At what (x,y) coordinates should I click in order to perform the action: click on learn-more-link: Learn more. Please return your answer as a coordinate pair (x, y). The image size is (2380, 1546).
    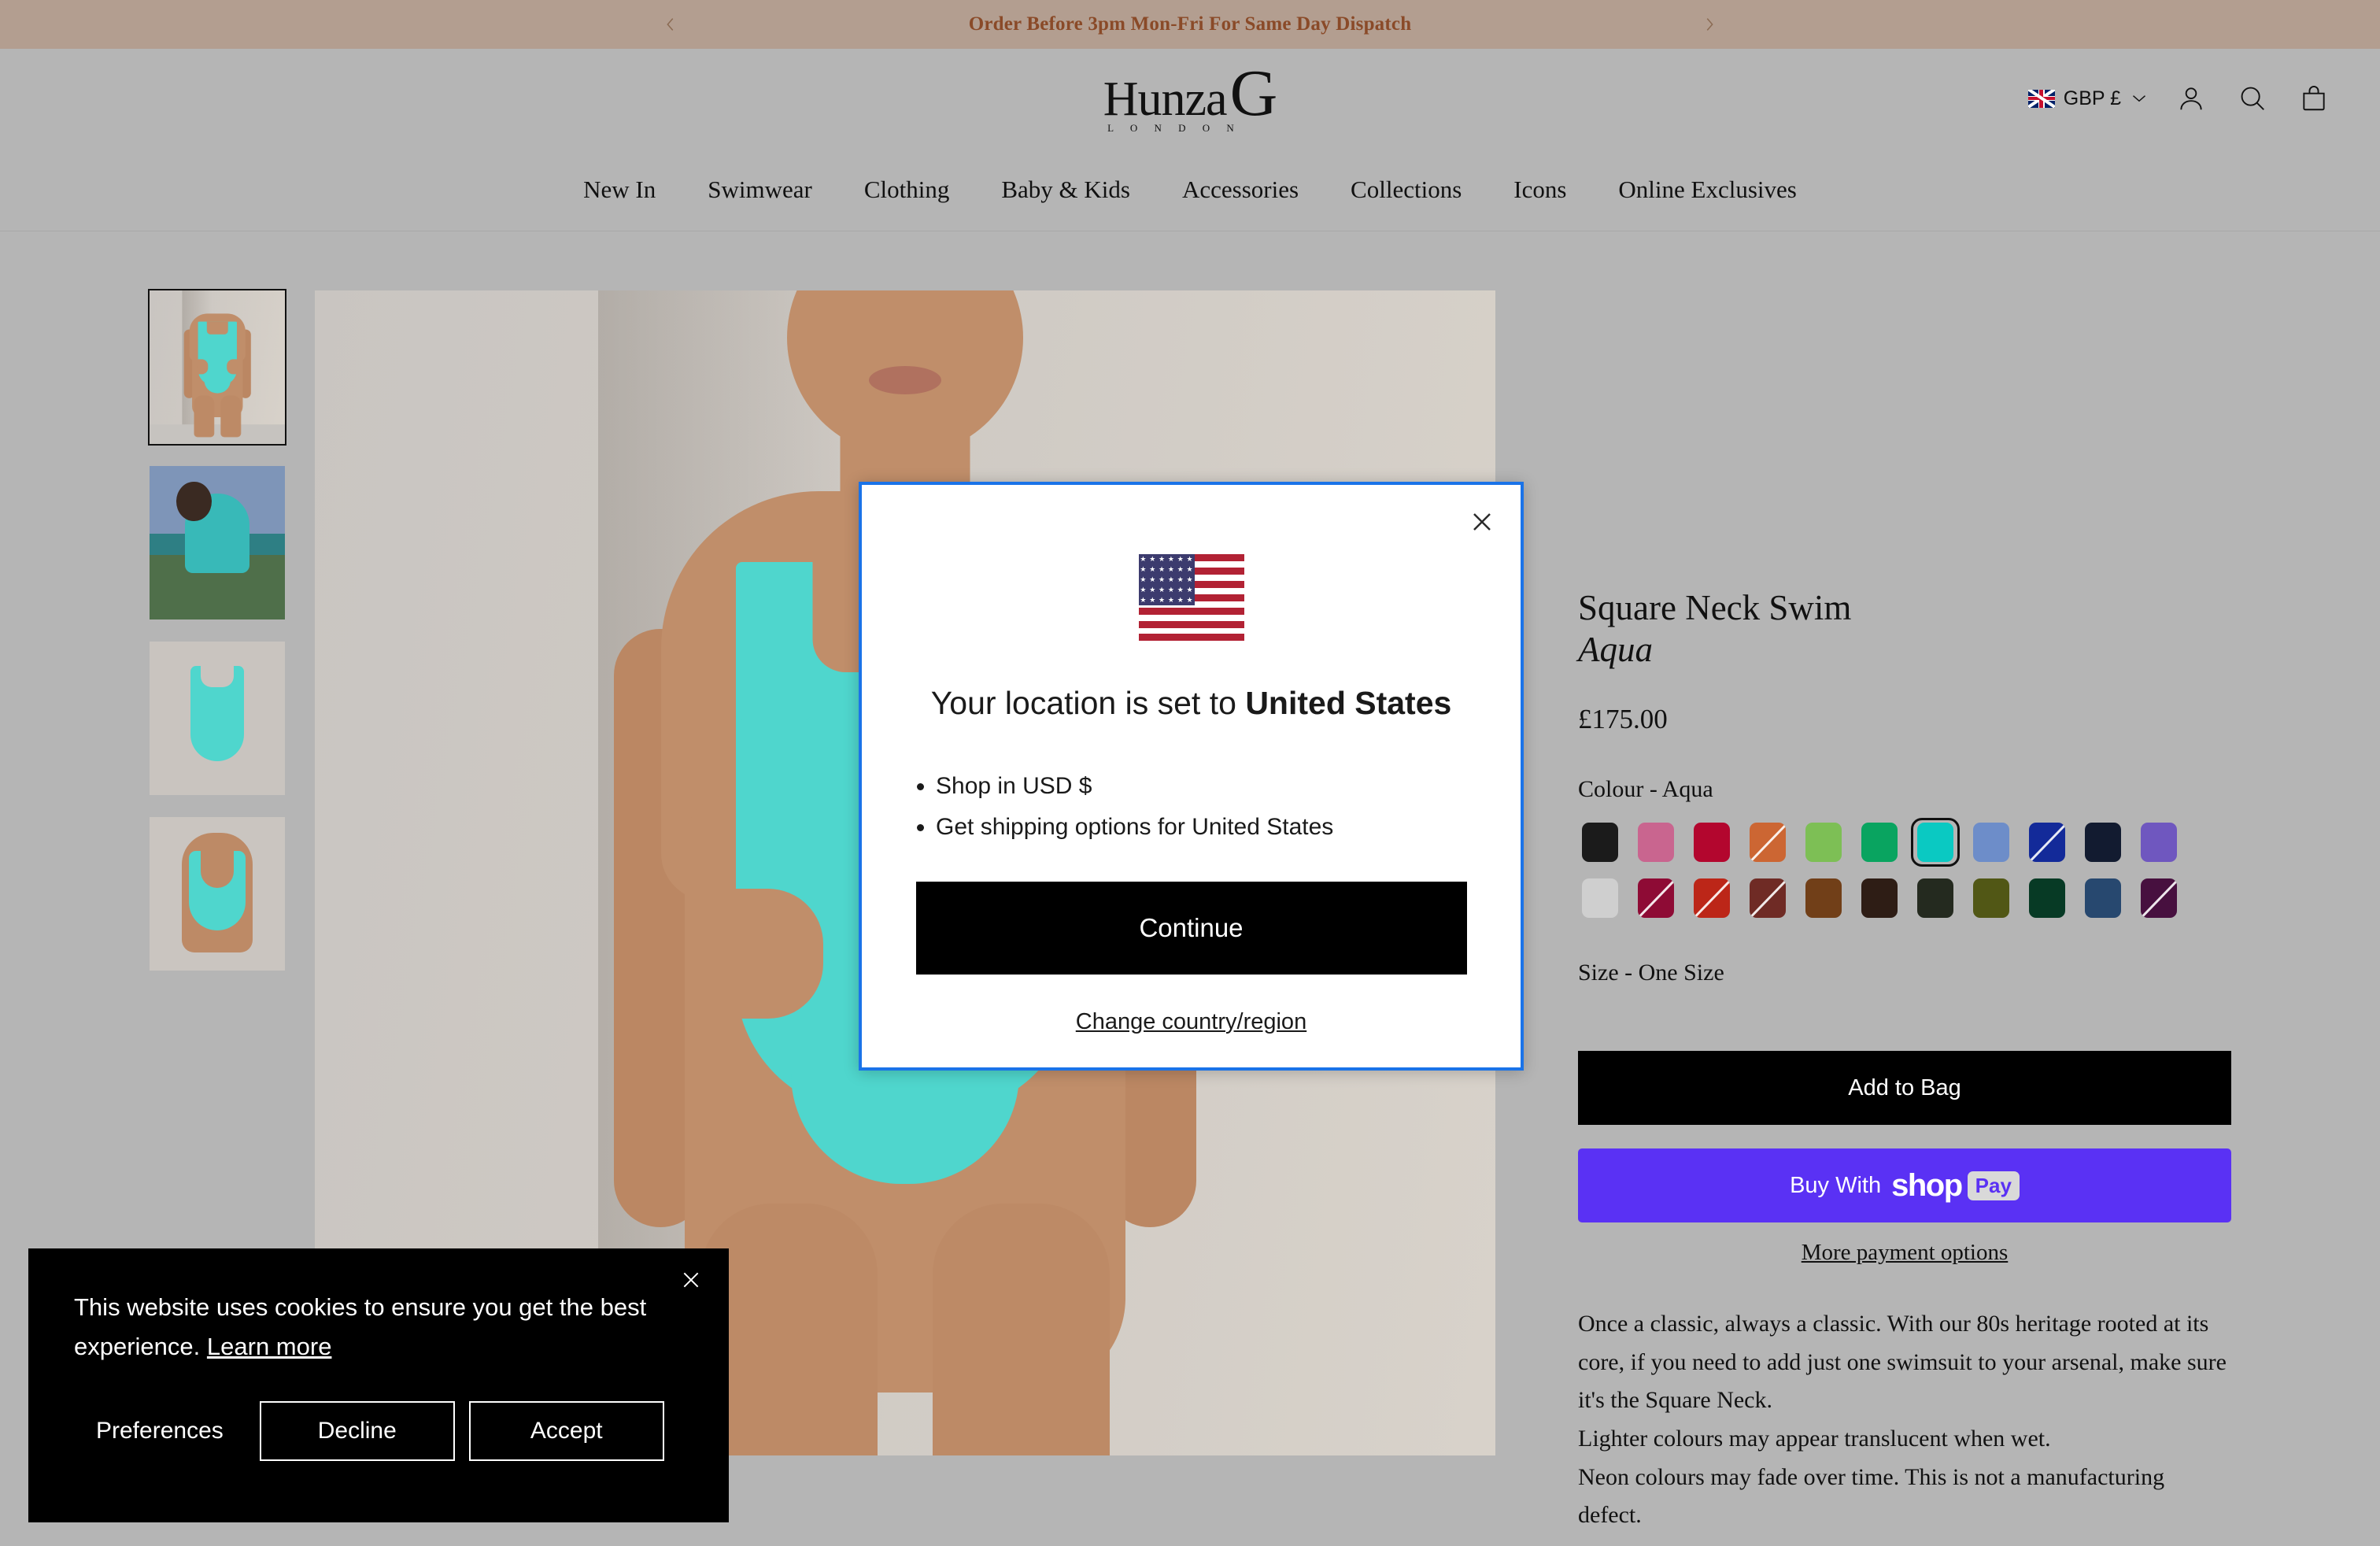
    Looking at the image, I should click on (269, 1346).